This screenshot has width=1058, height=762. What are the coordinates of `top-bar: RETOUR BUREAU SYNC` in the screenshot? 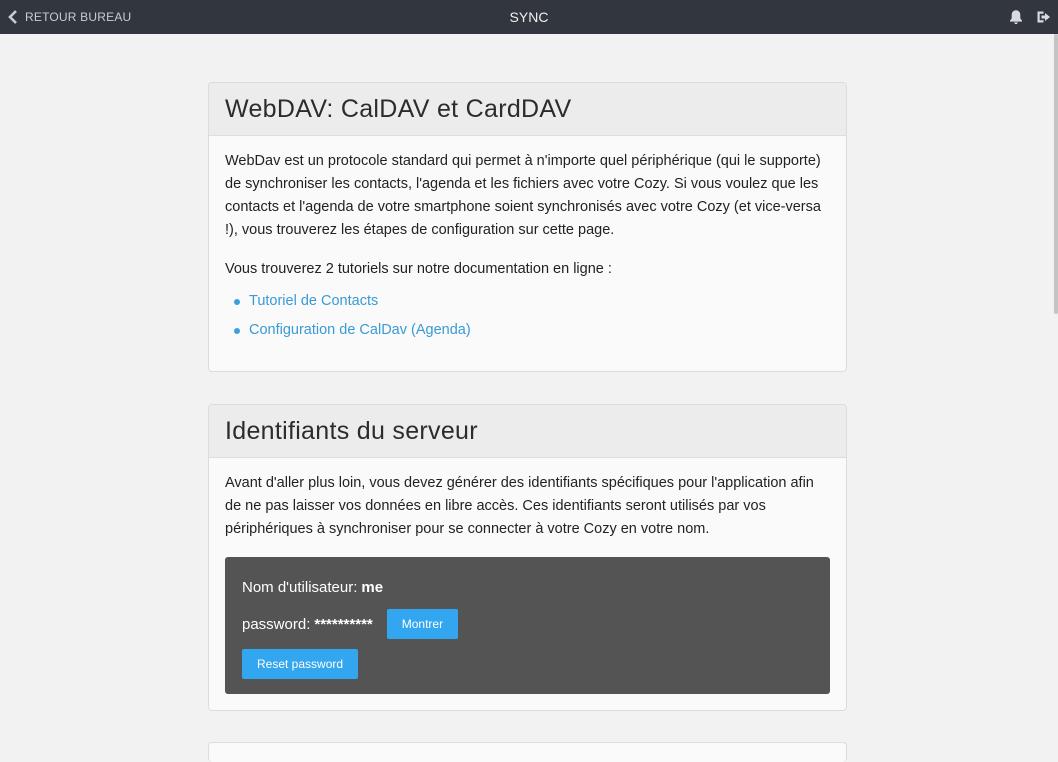 It's located at (529, 17).